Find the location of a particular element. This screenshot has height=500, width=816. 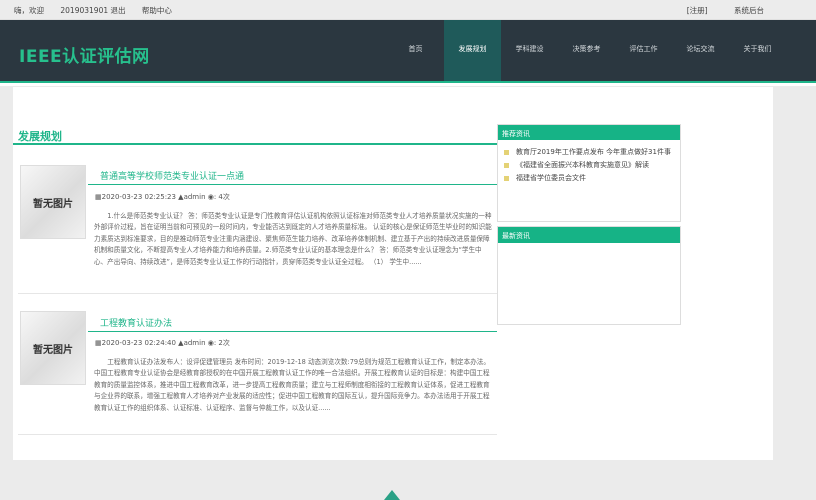

article-meta: ▦2020-03-23 02:25:23 ▲admin ◉: 4次 is located at coordinates (162, 197).